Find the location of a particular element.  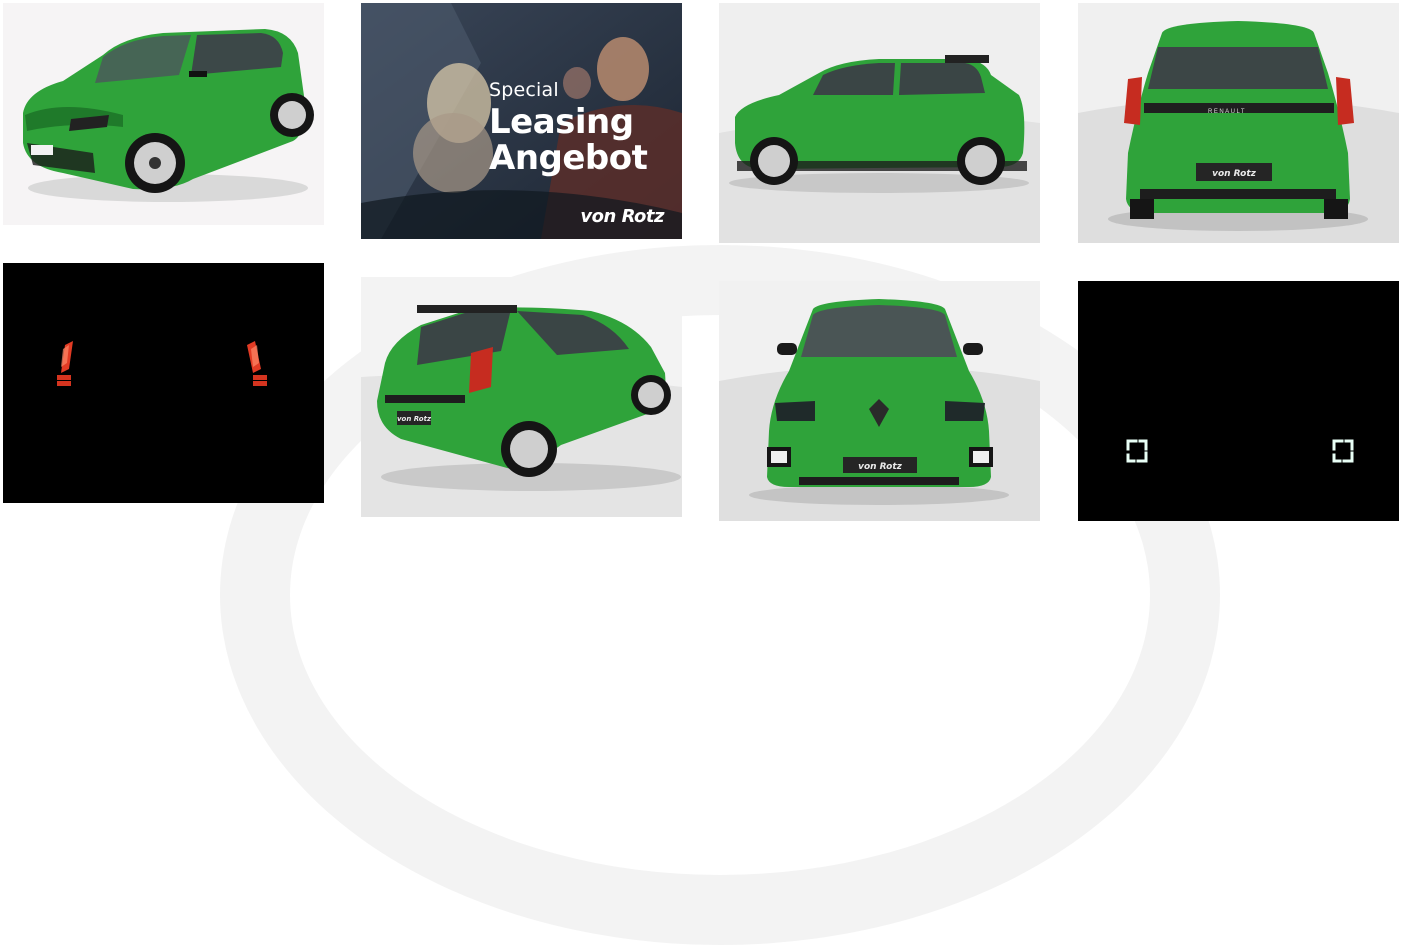

gallery-image-headlights is located at coordinates (1238, 401).